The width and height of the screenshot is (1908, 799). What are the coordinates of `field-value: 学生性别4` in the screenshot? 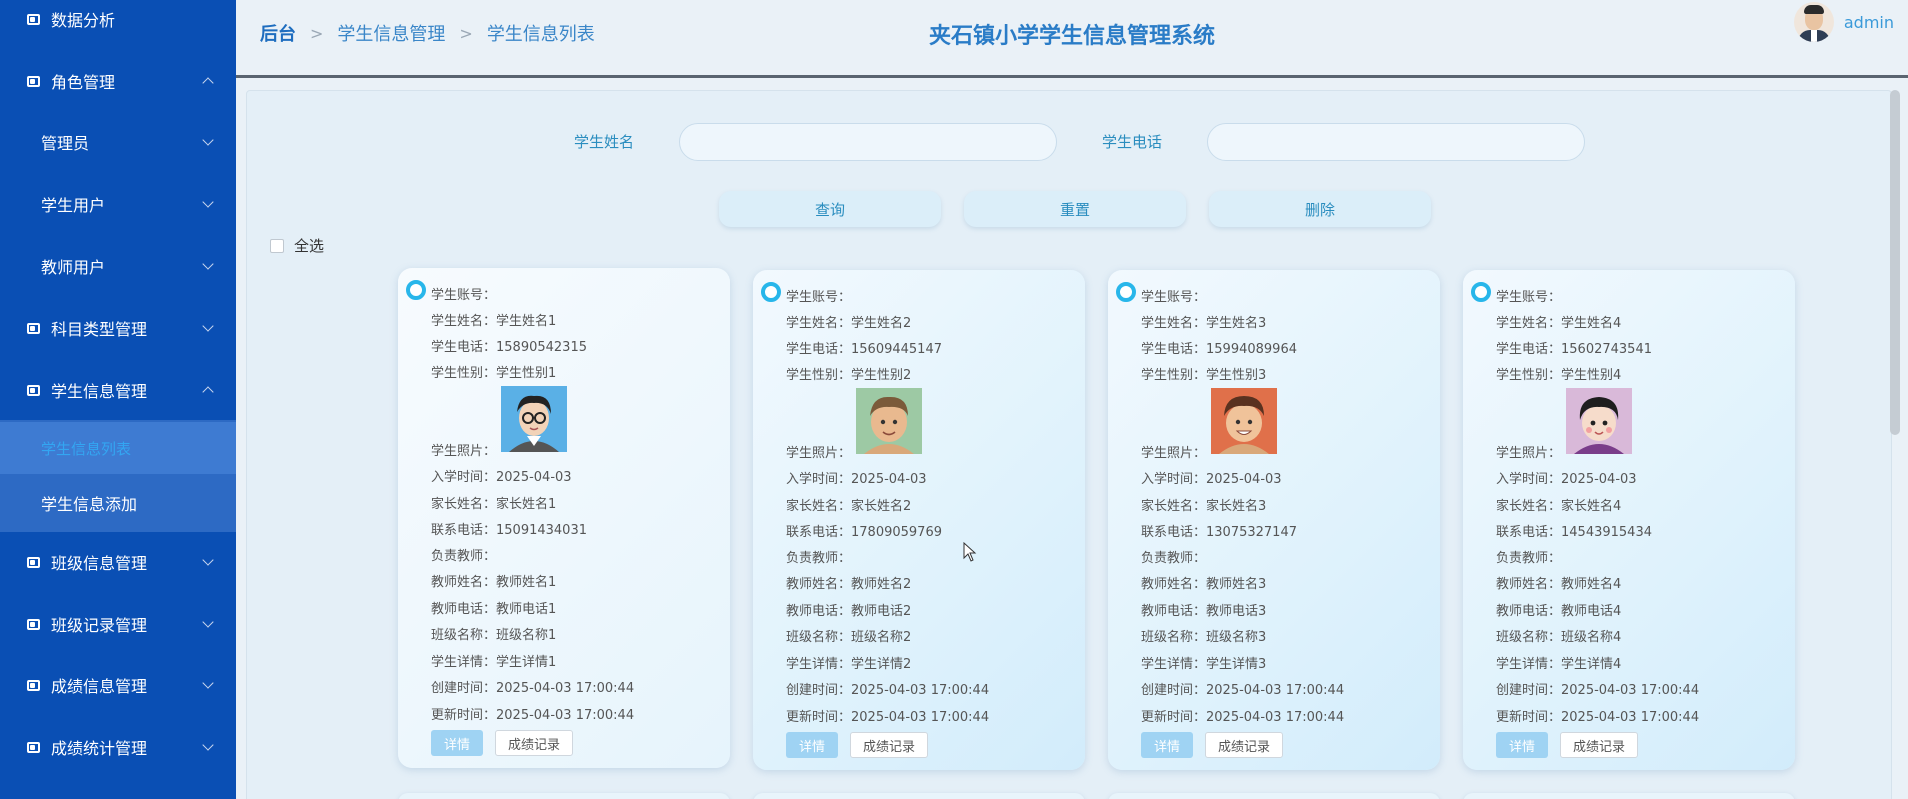 It's located at (1591, 375).